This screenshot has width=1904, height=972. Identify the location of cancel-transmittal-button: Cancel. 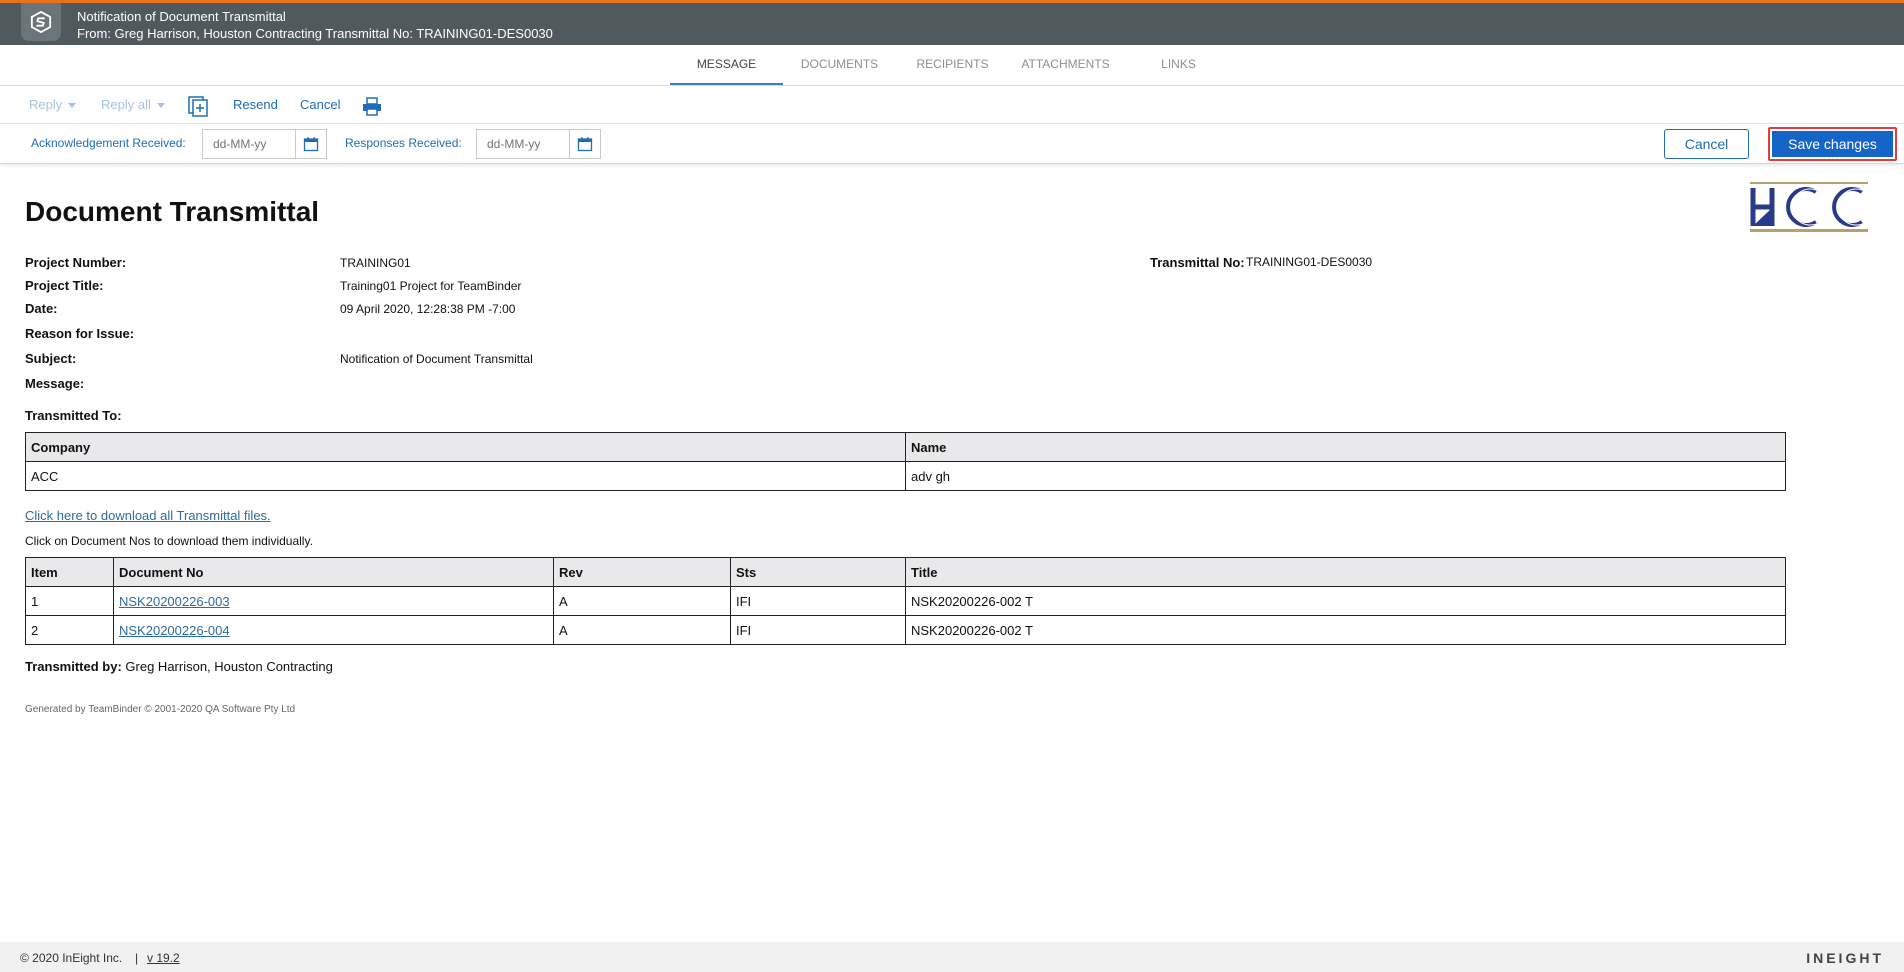
(320, 105).